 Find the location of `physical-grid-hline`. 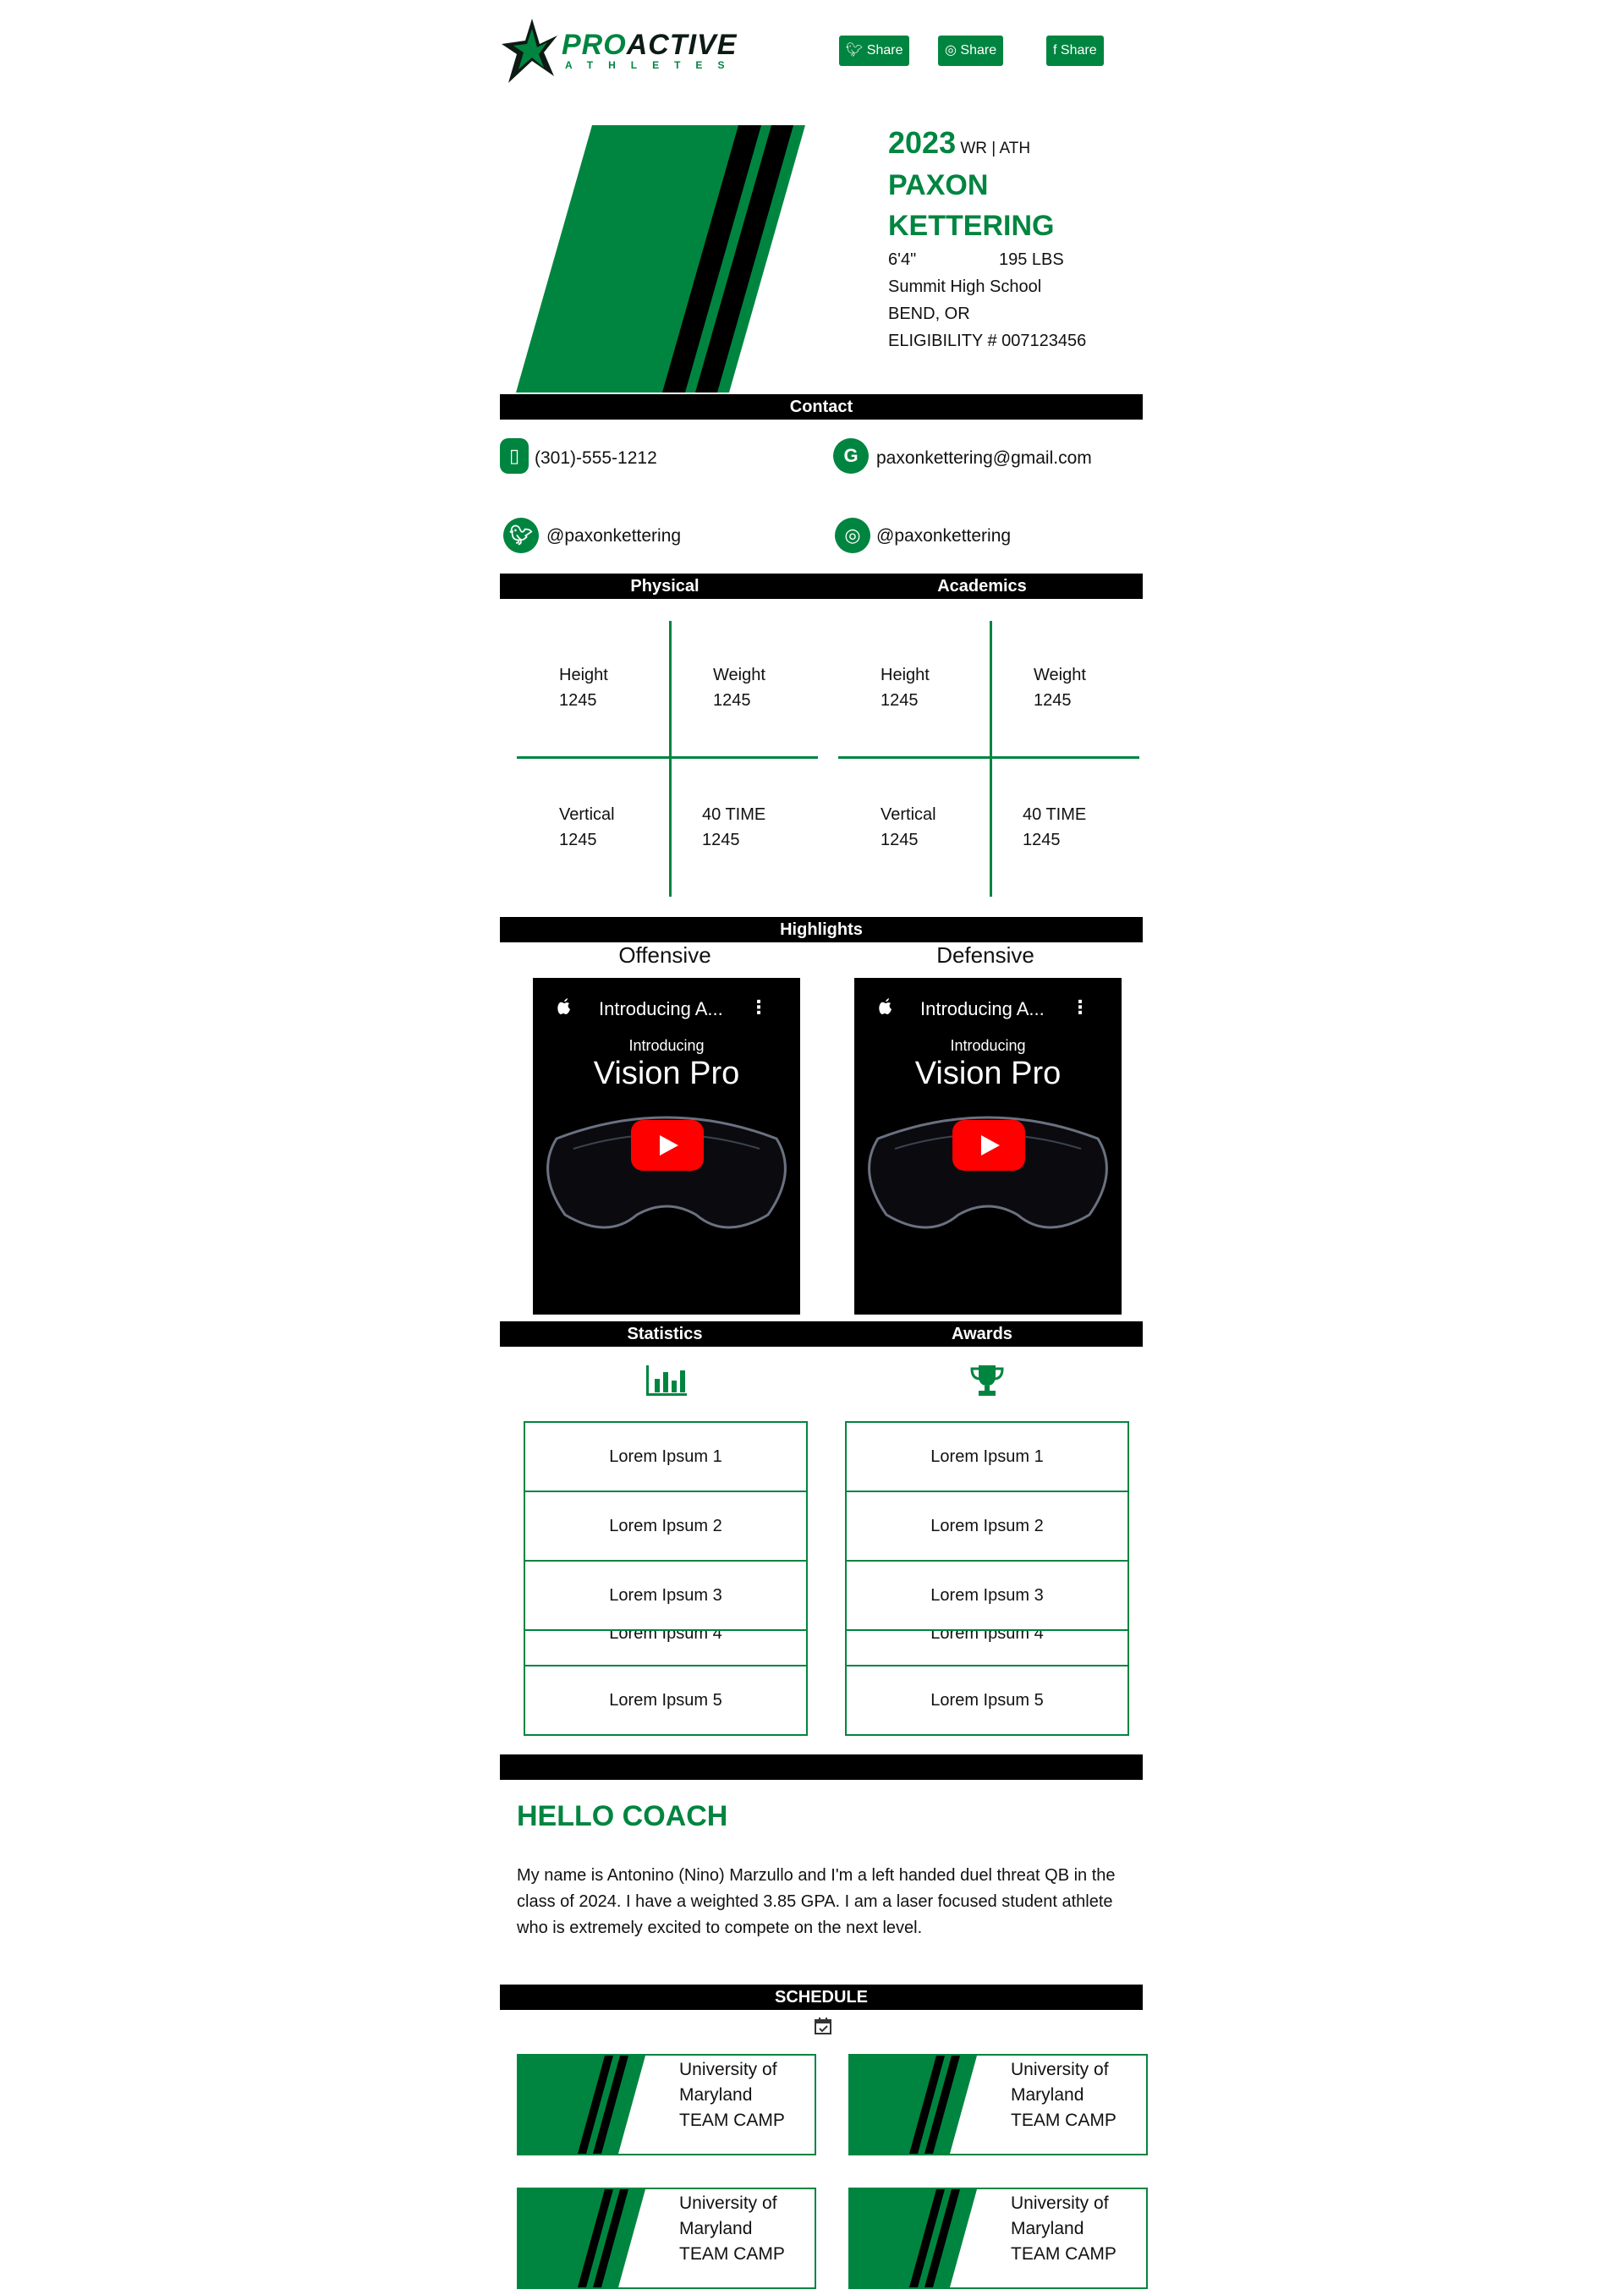

physical-grid-hline is located at coordinates (667, 757).